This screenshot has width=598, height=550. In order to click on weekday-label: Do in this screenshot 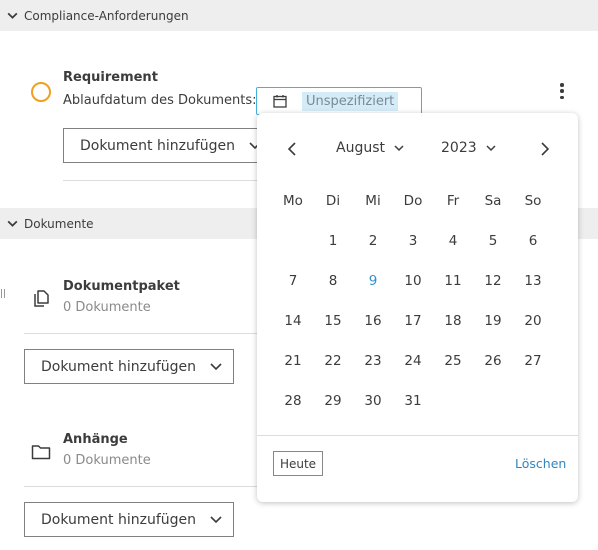, I will do `click(413, 201)`.